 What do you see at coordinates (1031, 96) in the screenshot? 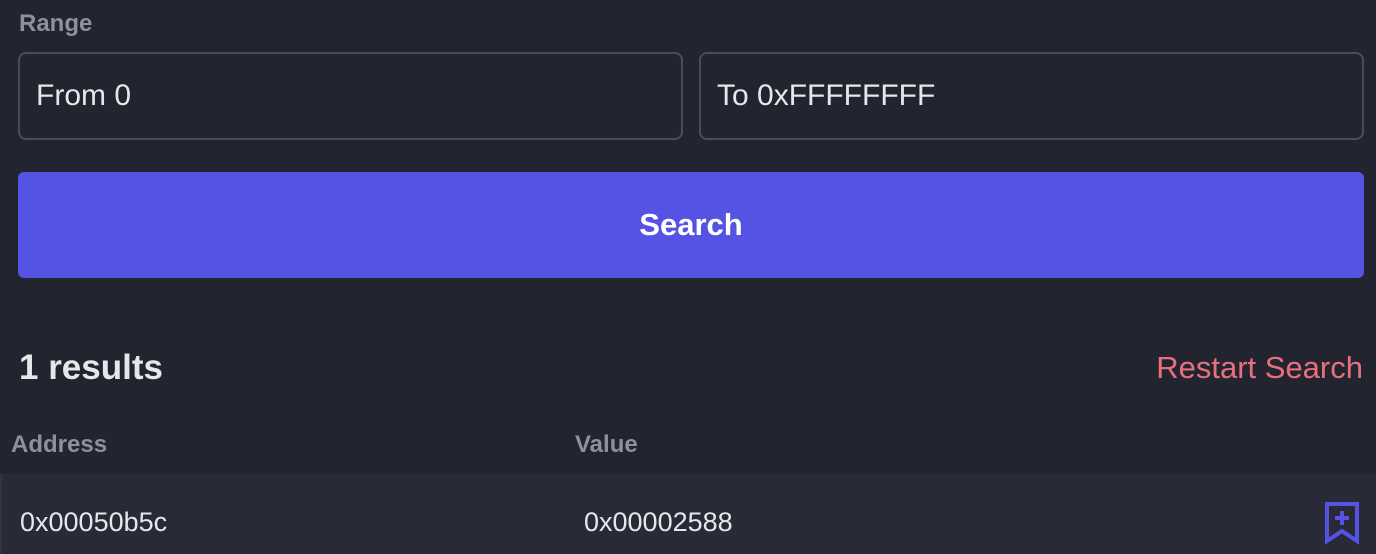
I see `range-to-input` at bounding box center [1031, 96].